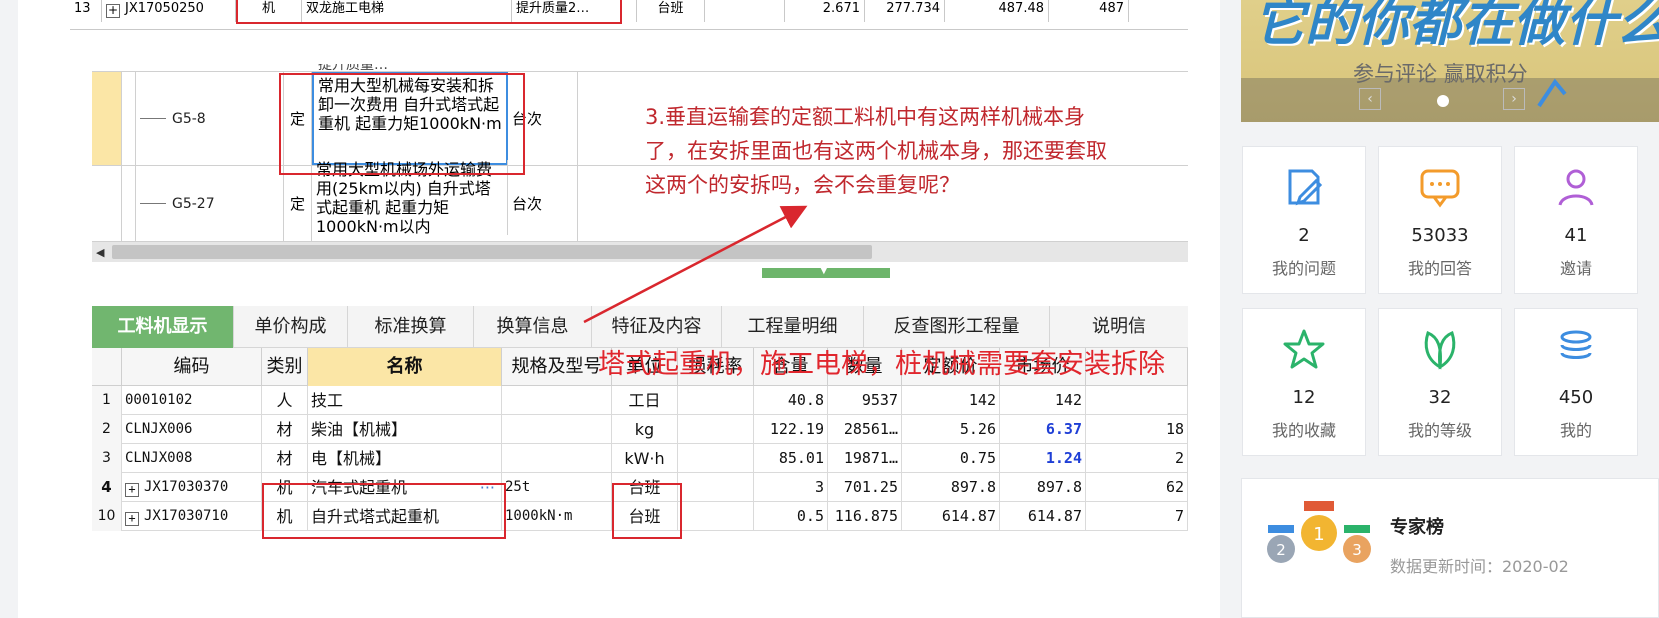 The height and width of the screenshot is (618, 1659). Describe the element at coordinates (1043, 487) in the screenshot. I see `cell-market-price: 897.8` at that location.